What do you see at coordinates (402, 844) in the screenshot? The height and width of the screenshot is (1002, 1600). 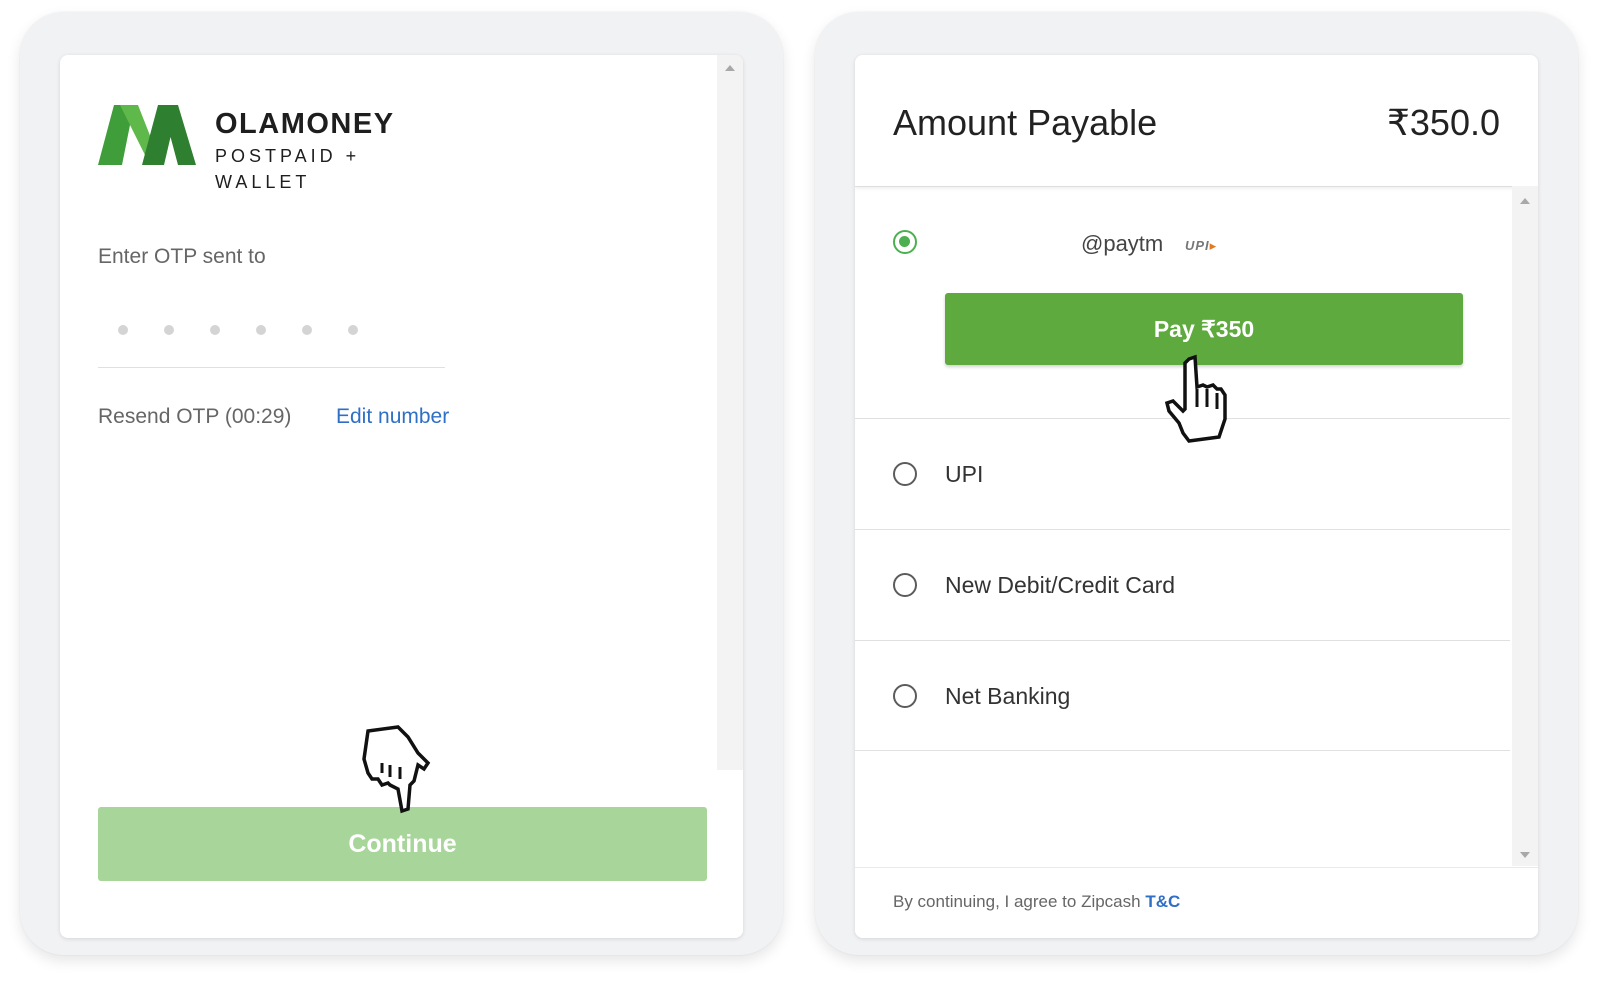 I see `continue-button: Continue` at bounding box center [402, 844].